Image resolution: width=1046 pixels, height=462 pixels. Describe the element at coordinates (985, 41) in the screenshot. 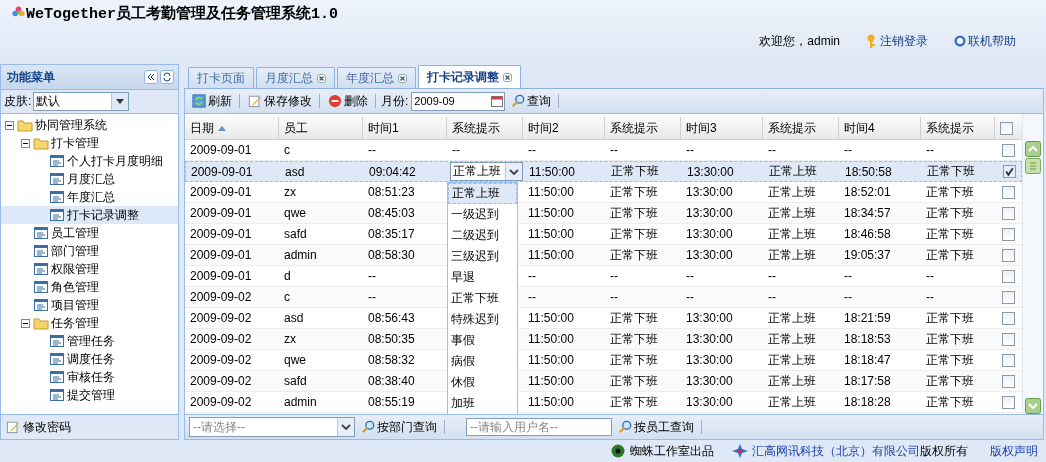

I see `header-link: 联机帮助` at that location.